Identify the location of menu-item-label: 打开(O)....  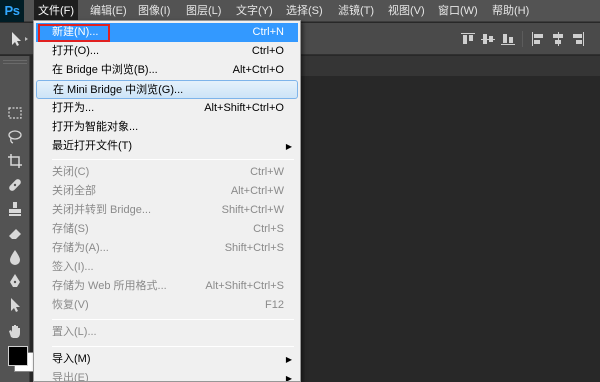
(76, 51).